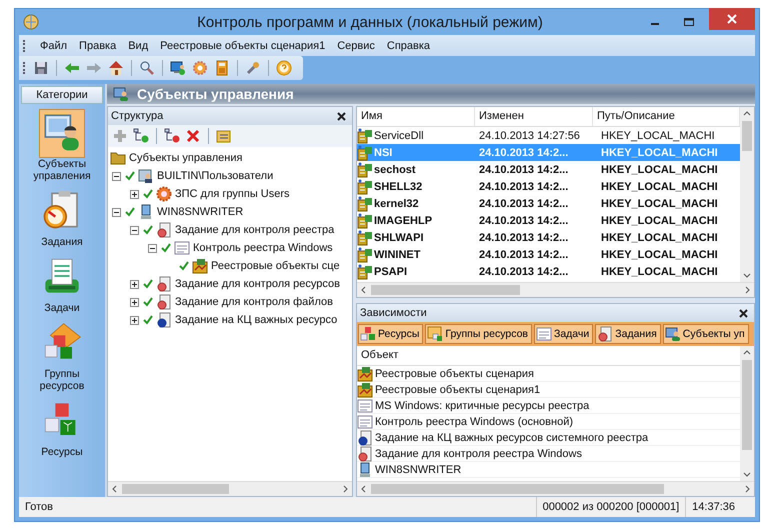 Image resolution: width=782 pixels, height=530 pixels. What do you see at coordinates (257, 284) in the screenshot?
I see `tree-item: Задание для контроля ресурсов` at bounding box center [257, 284].